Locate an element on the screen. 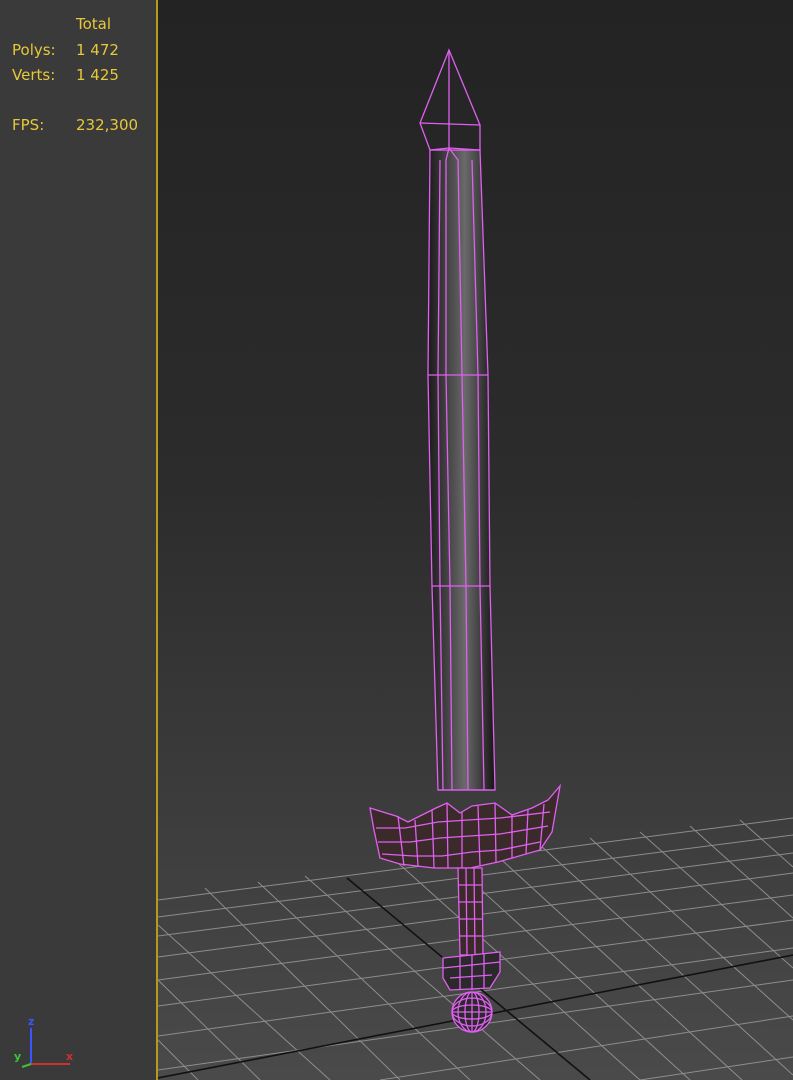 The height and width of the screenshot is (1080, 793). sword-grip is located at coordinates (470, 911).